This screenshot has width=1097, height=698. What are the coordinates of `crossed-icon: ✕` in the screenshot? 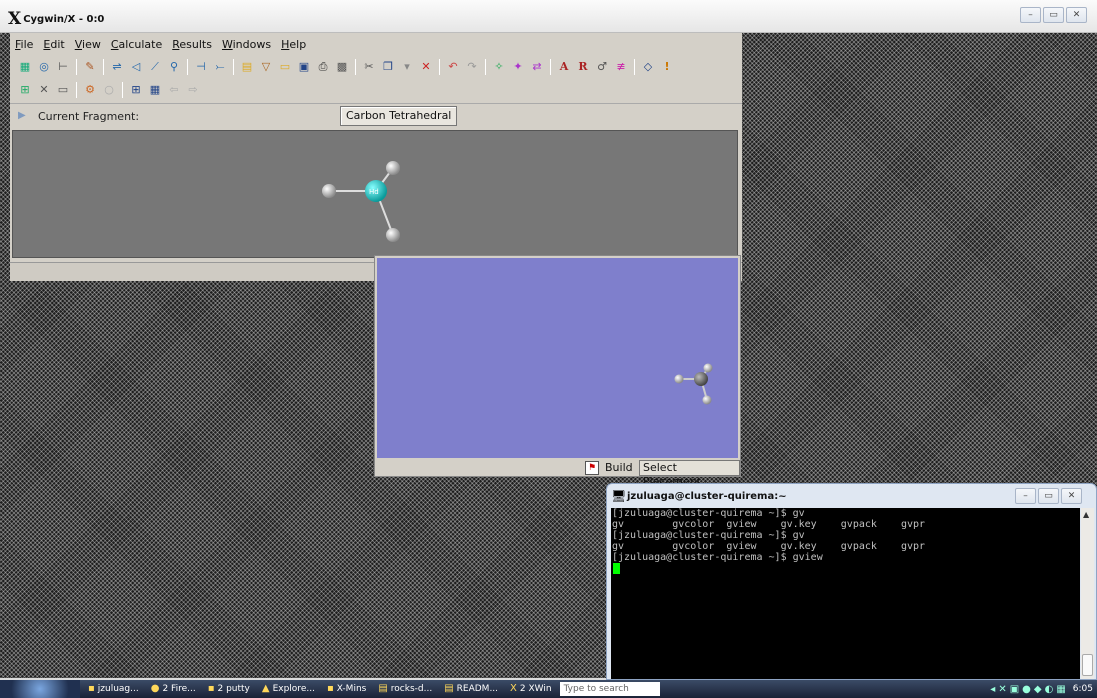 It's located at (44, 90).